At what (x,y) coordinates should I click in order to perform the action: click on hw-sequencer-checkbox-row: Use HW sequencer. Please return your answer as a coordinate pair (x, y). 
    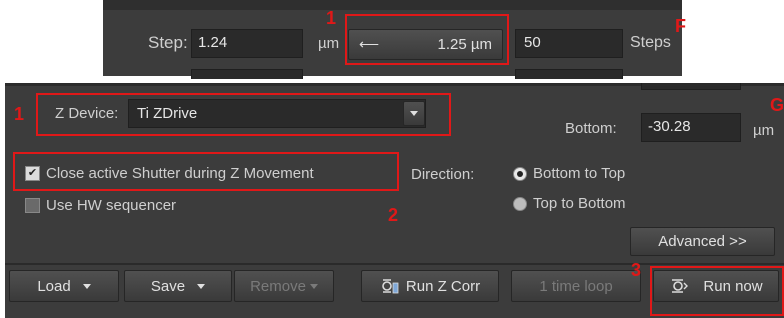
    Looking at the image, I should click on (100, 205).